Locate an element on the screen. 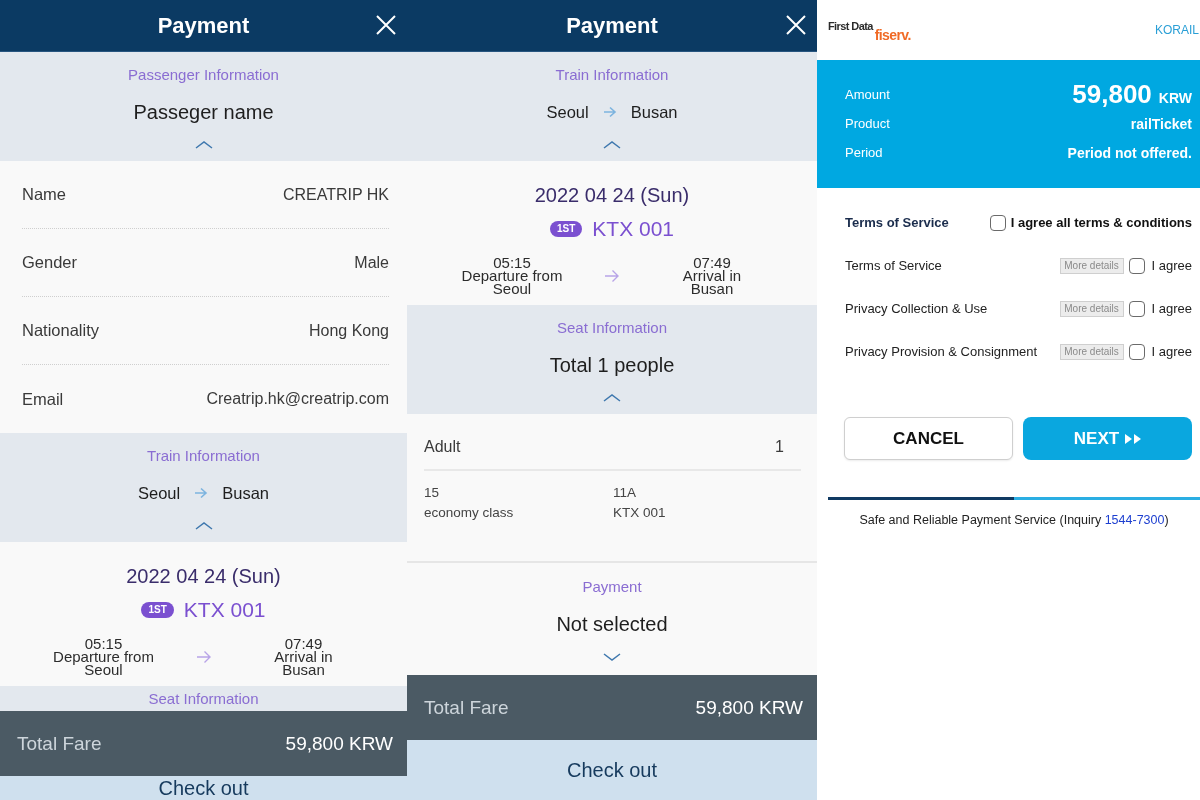 The width and height of the screenshot is (1200, 800). summary-value: Period not offered. is located at coordinates (1129, 152).